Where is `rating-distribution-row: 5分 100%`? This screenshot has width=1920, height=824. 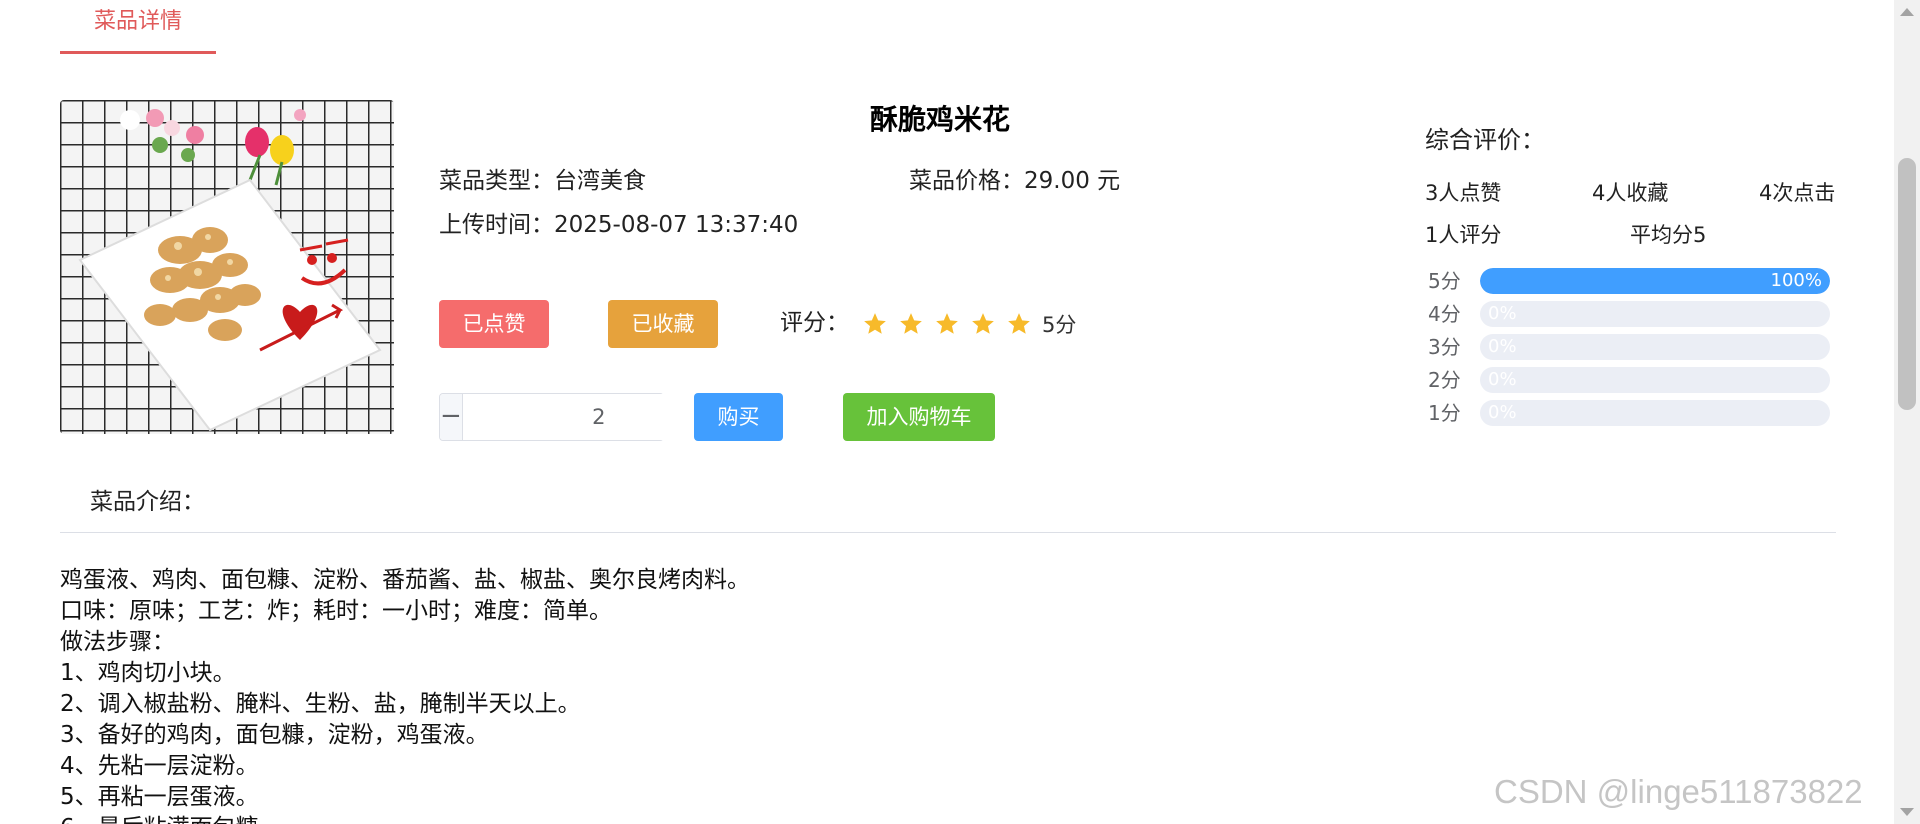
rating-distribution-row: 5分 100% is located at coordinates (1629, 281).